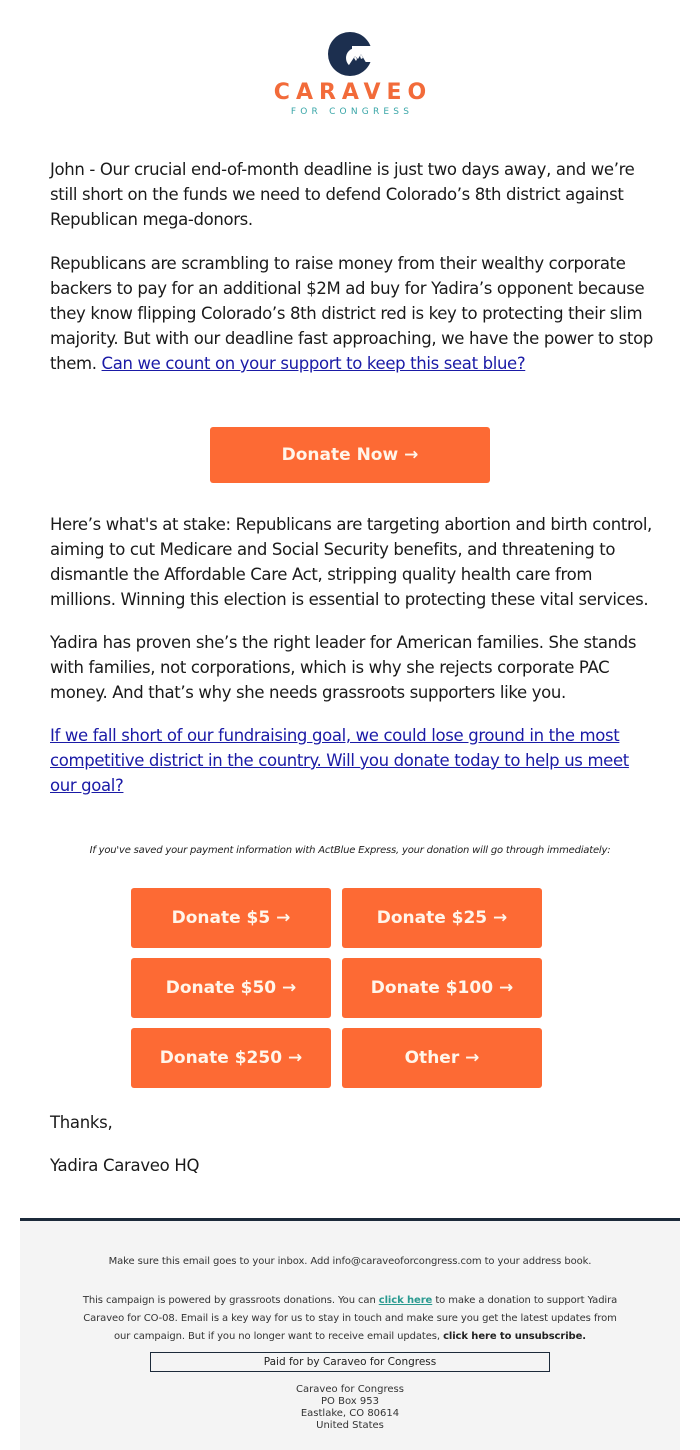 This screenshot has height=1450, width=700. I want to click on campaign-logo: CARAVEO FOR CONGRESS, so click(350, 74).